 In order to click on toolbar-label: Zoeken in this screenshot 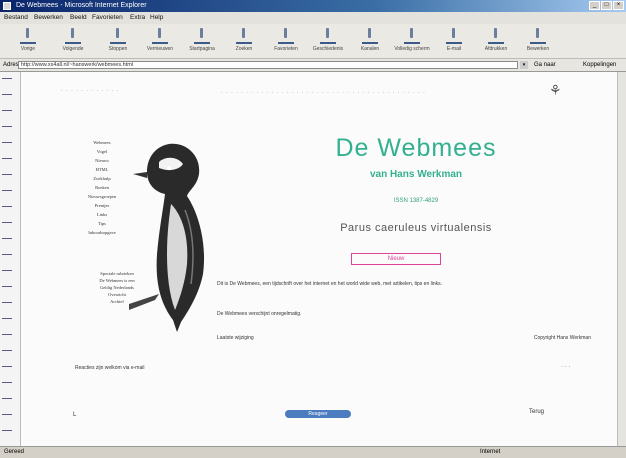, I will do `click(244, 49)`.